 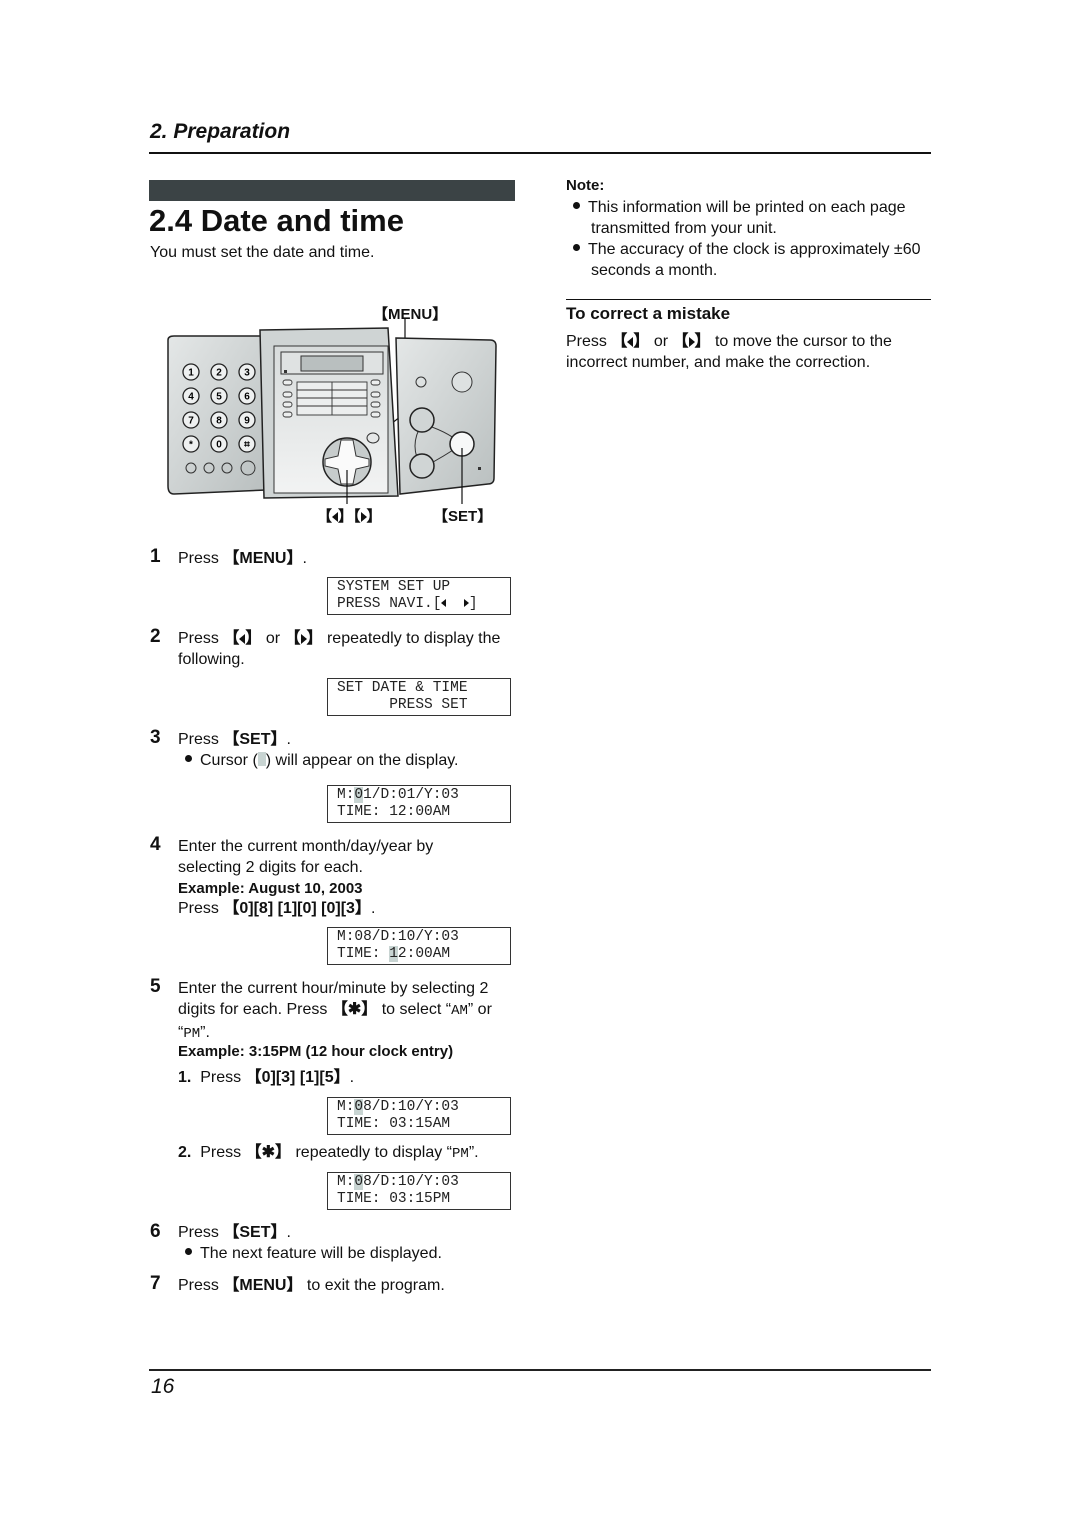 What do you see at coordinates (220, 131) in the screenshot?
I see `section-header: 2. Preparation` at bounding box center [220, 131].